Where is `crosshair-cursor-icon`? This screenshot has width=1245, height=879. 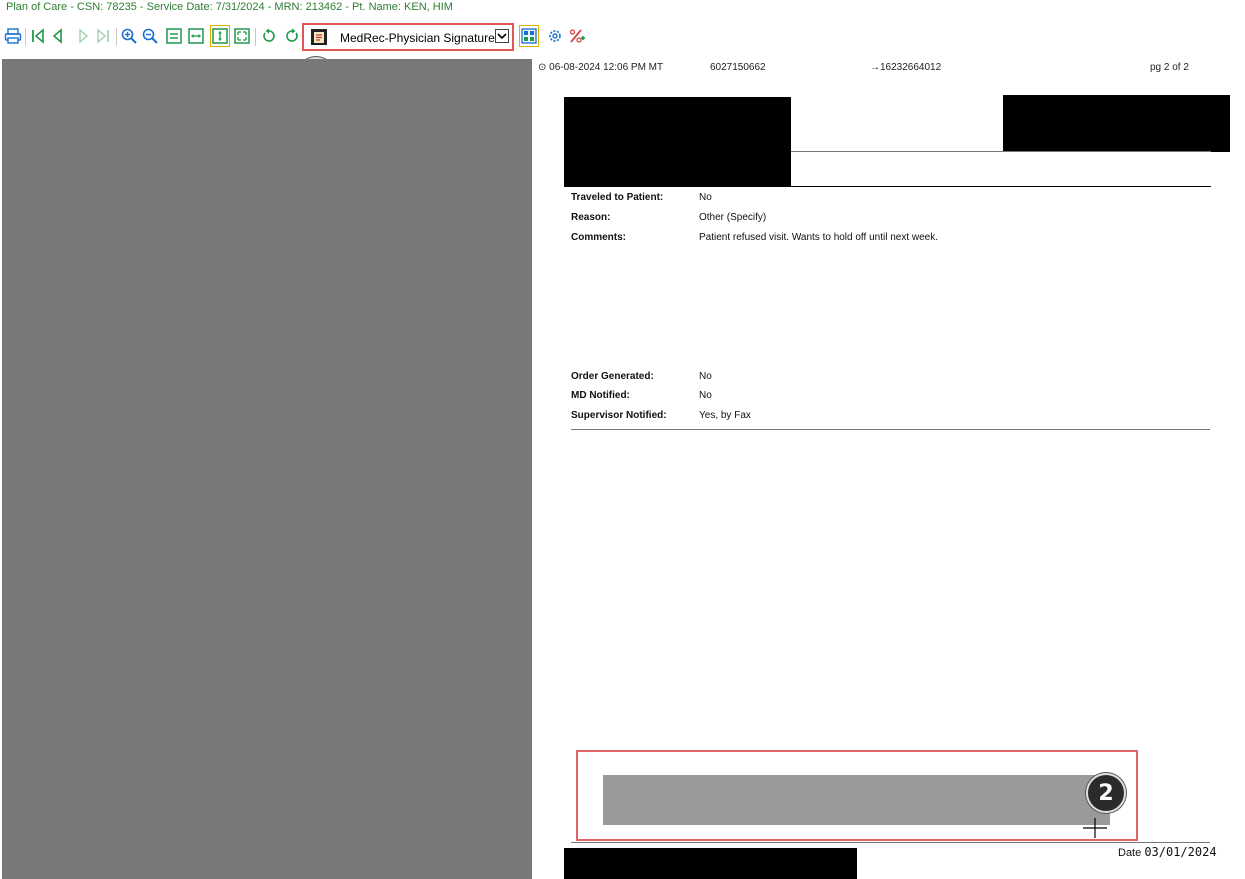
crosshair-cursor-icon is located at coordinates (1095, 828).